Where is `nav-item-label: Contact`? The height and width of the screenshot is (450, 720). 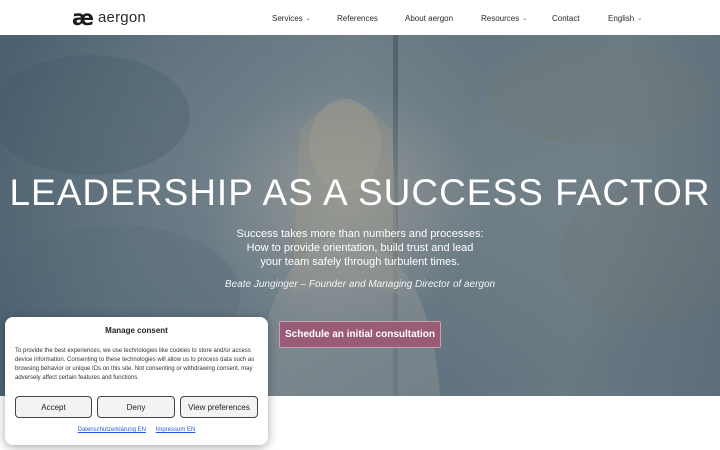
nav-item-label: Contact is located at coordinates (566, 18).